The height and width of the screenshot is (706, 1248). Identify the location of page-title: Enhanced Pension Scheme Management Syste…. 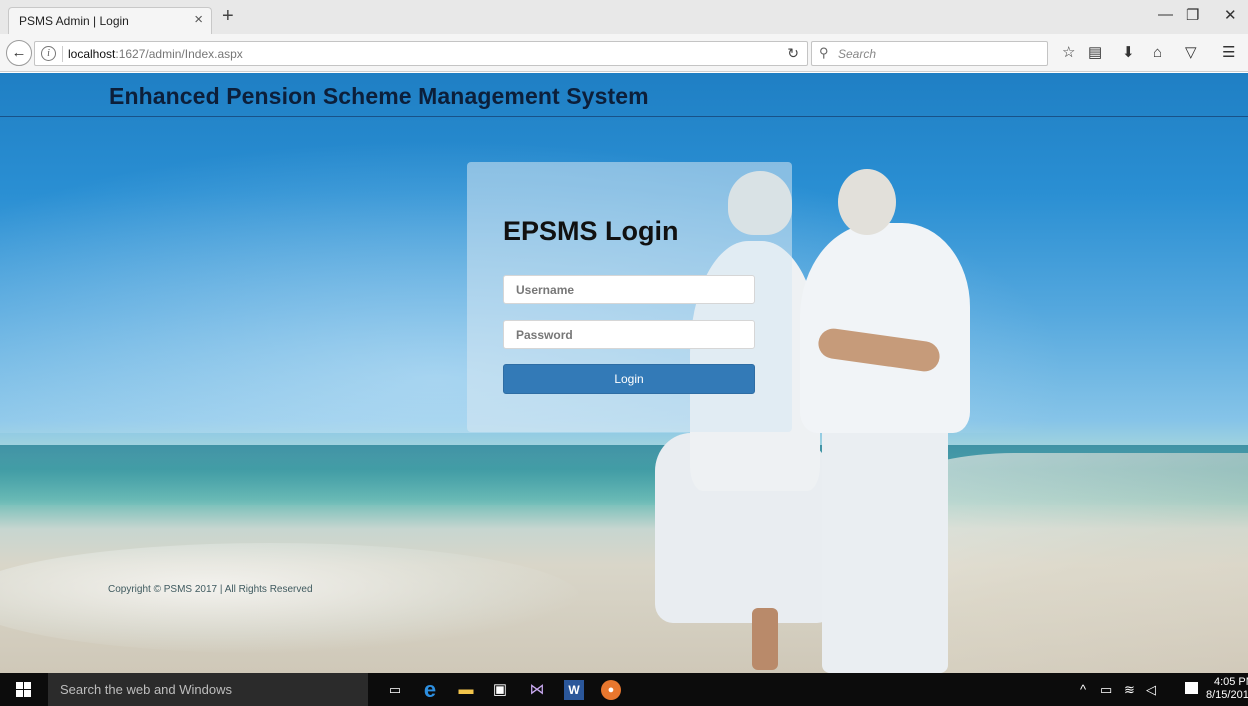
(379, 96).